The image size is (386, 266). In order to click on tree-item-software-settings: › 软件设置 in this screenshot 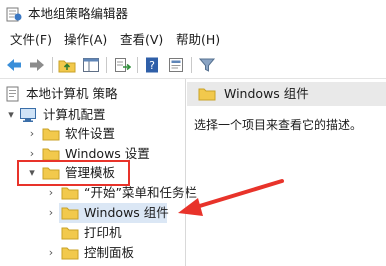, I will do `click(92, 134)`.